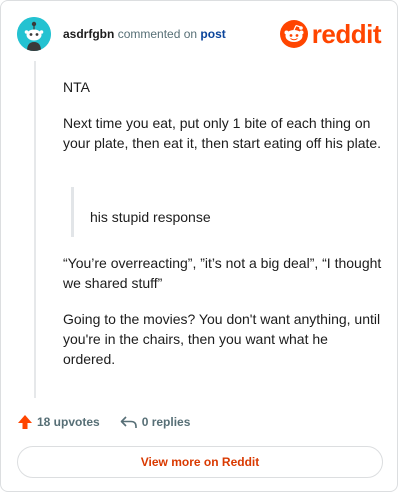  Describe the element at coordinates (25, 422) in the screenshot. I see `upvote-arrow-icon` at that location.